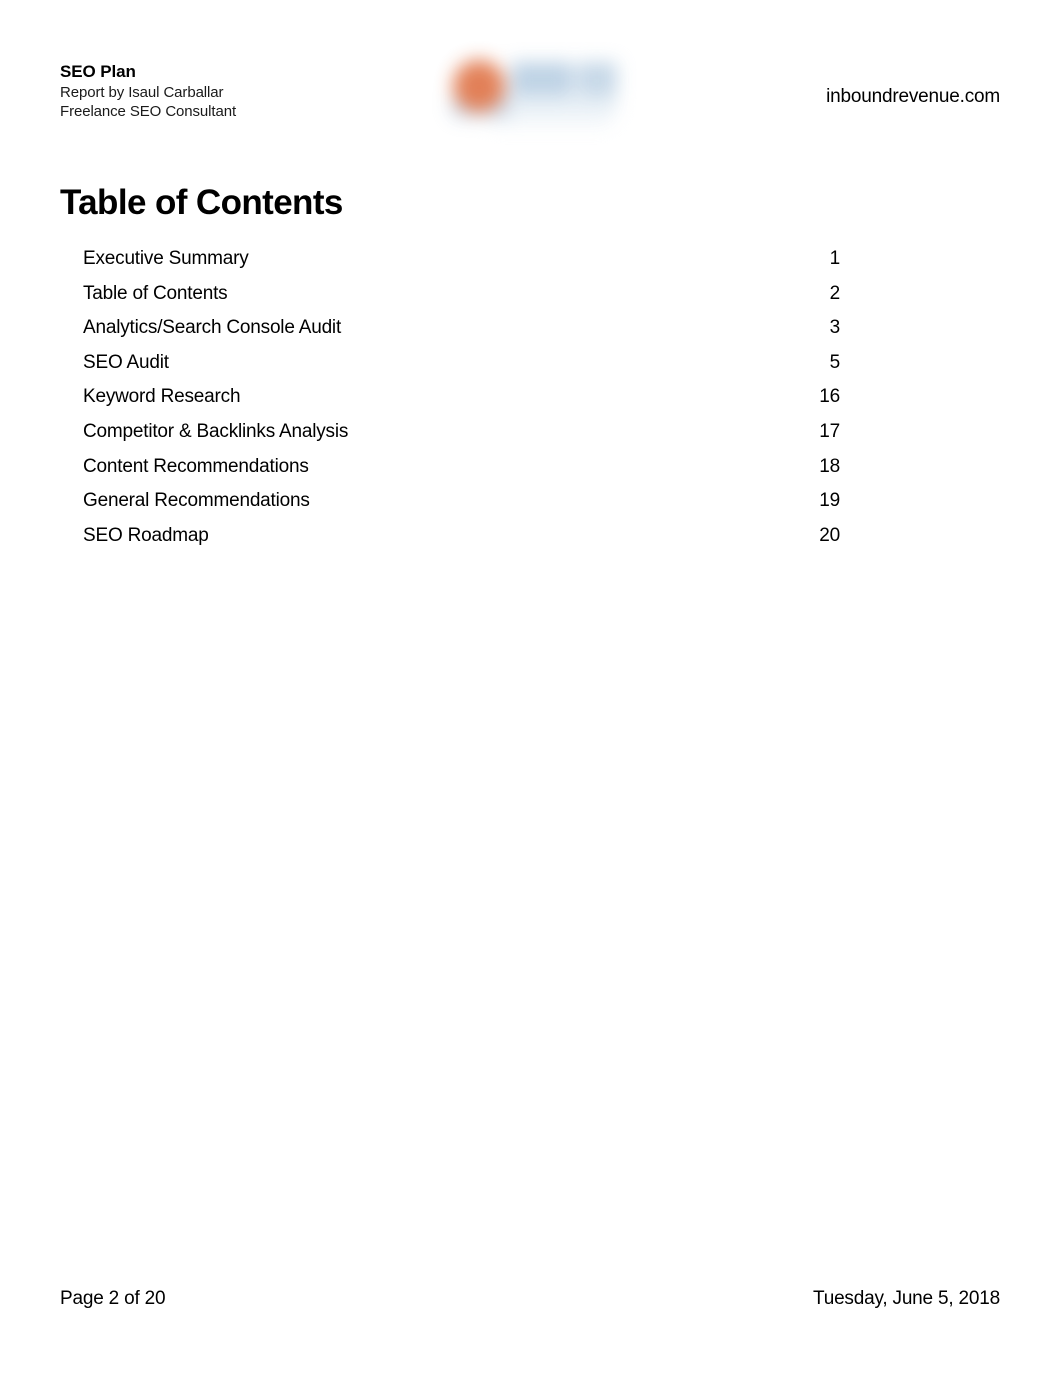 Image resolution: width=1062 pixels, height=1376 pixels. I want to click on header-website: inboundrevenue.com, so click(913, 96).